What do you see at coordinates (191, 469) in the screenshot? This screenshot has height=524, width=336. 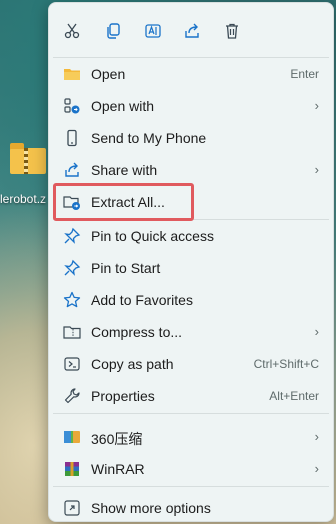 I see `menu-item-winrar: WinRAR ›` at bounding box center [191, 469].